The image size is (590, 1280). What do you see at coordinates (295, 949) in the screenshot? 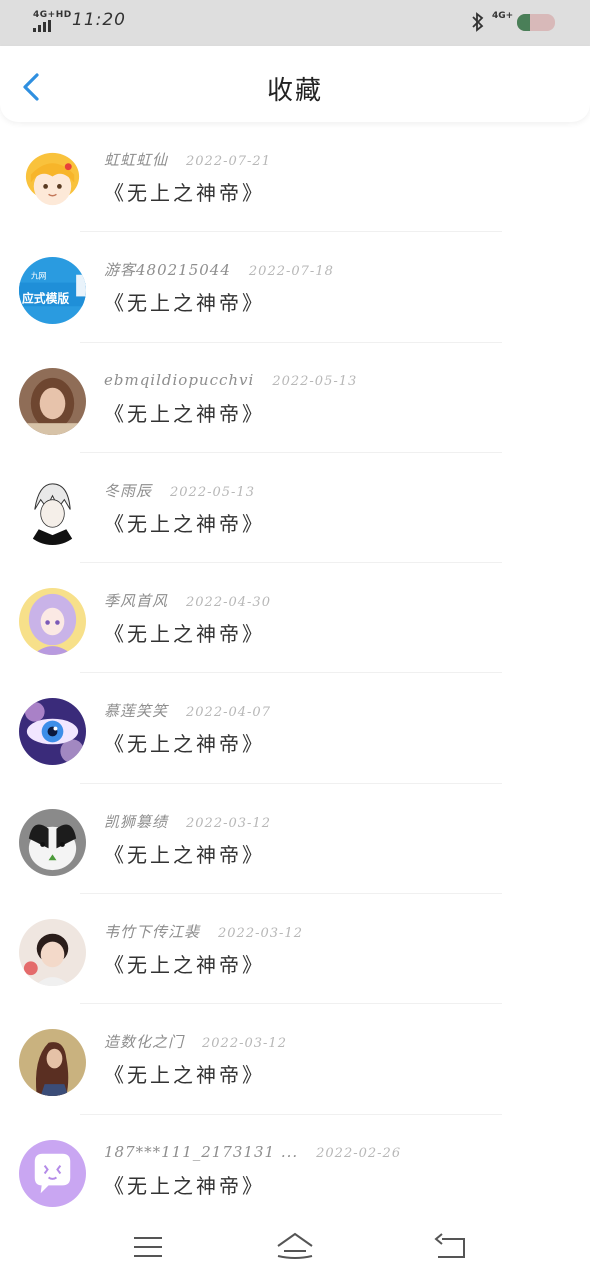
I see `favorite-item: 韦竹下传江裴 2022-03-12 《无上之神帝》` at bounding box center [295, 949].